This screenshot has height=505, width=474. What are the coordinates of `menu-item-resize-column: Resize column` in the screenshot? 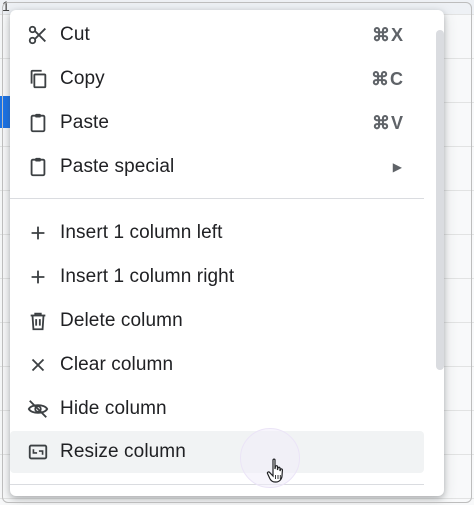 It's located at (217, 452).